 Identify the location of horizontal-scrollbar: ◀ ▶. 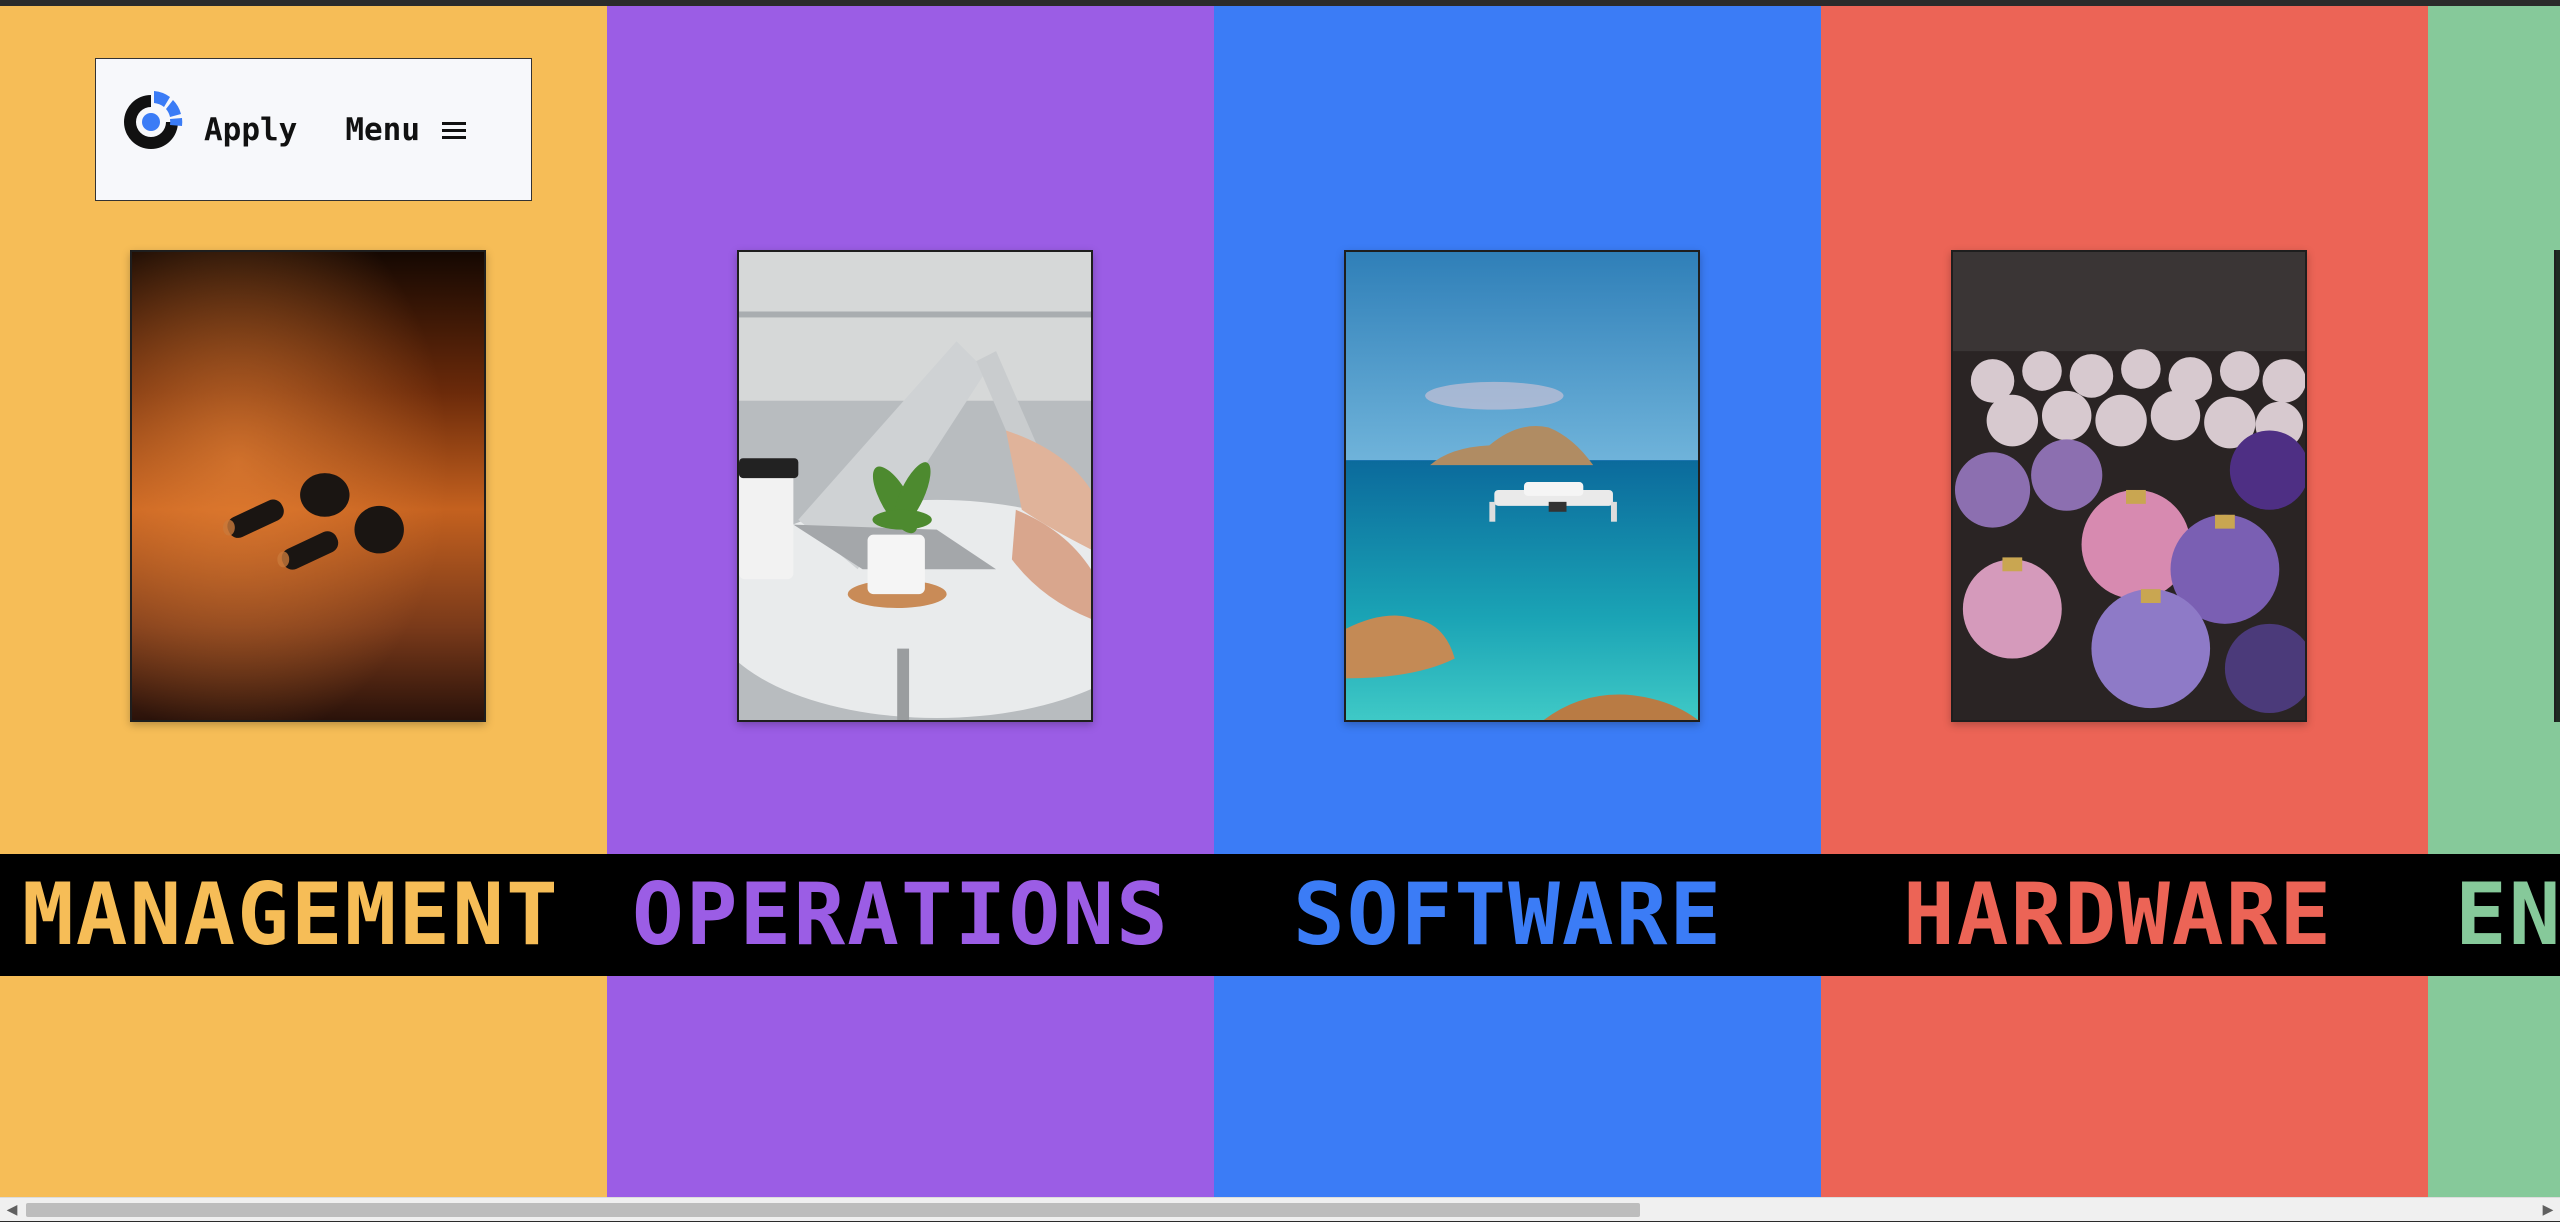
(1280, 1209).